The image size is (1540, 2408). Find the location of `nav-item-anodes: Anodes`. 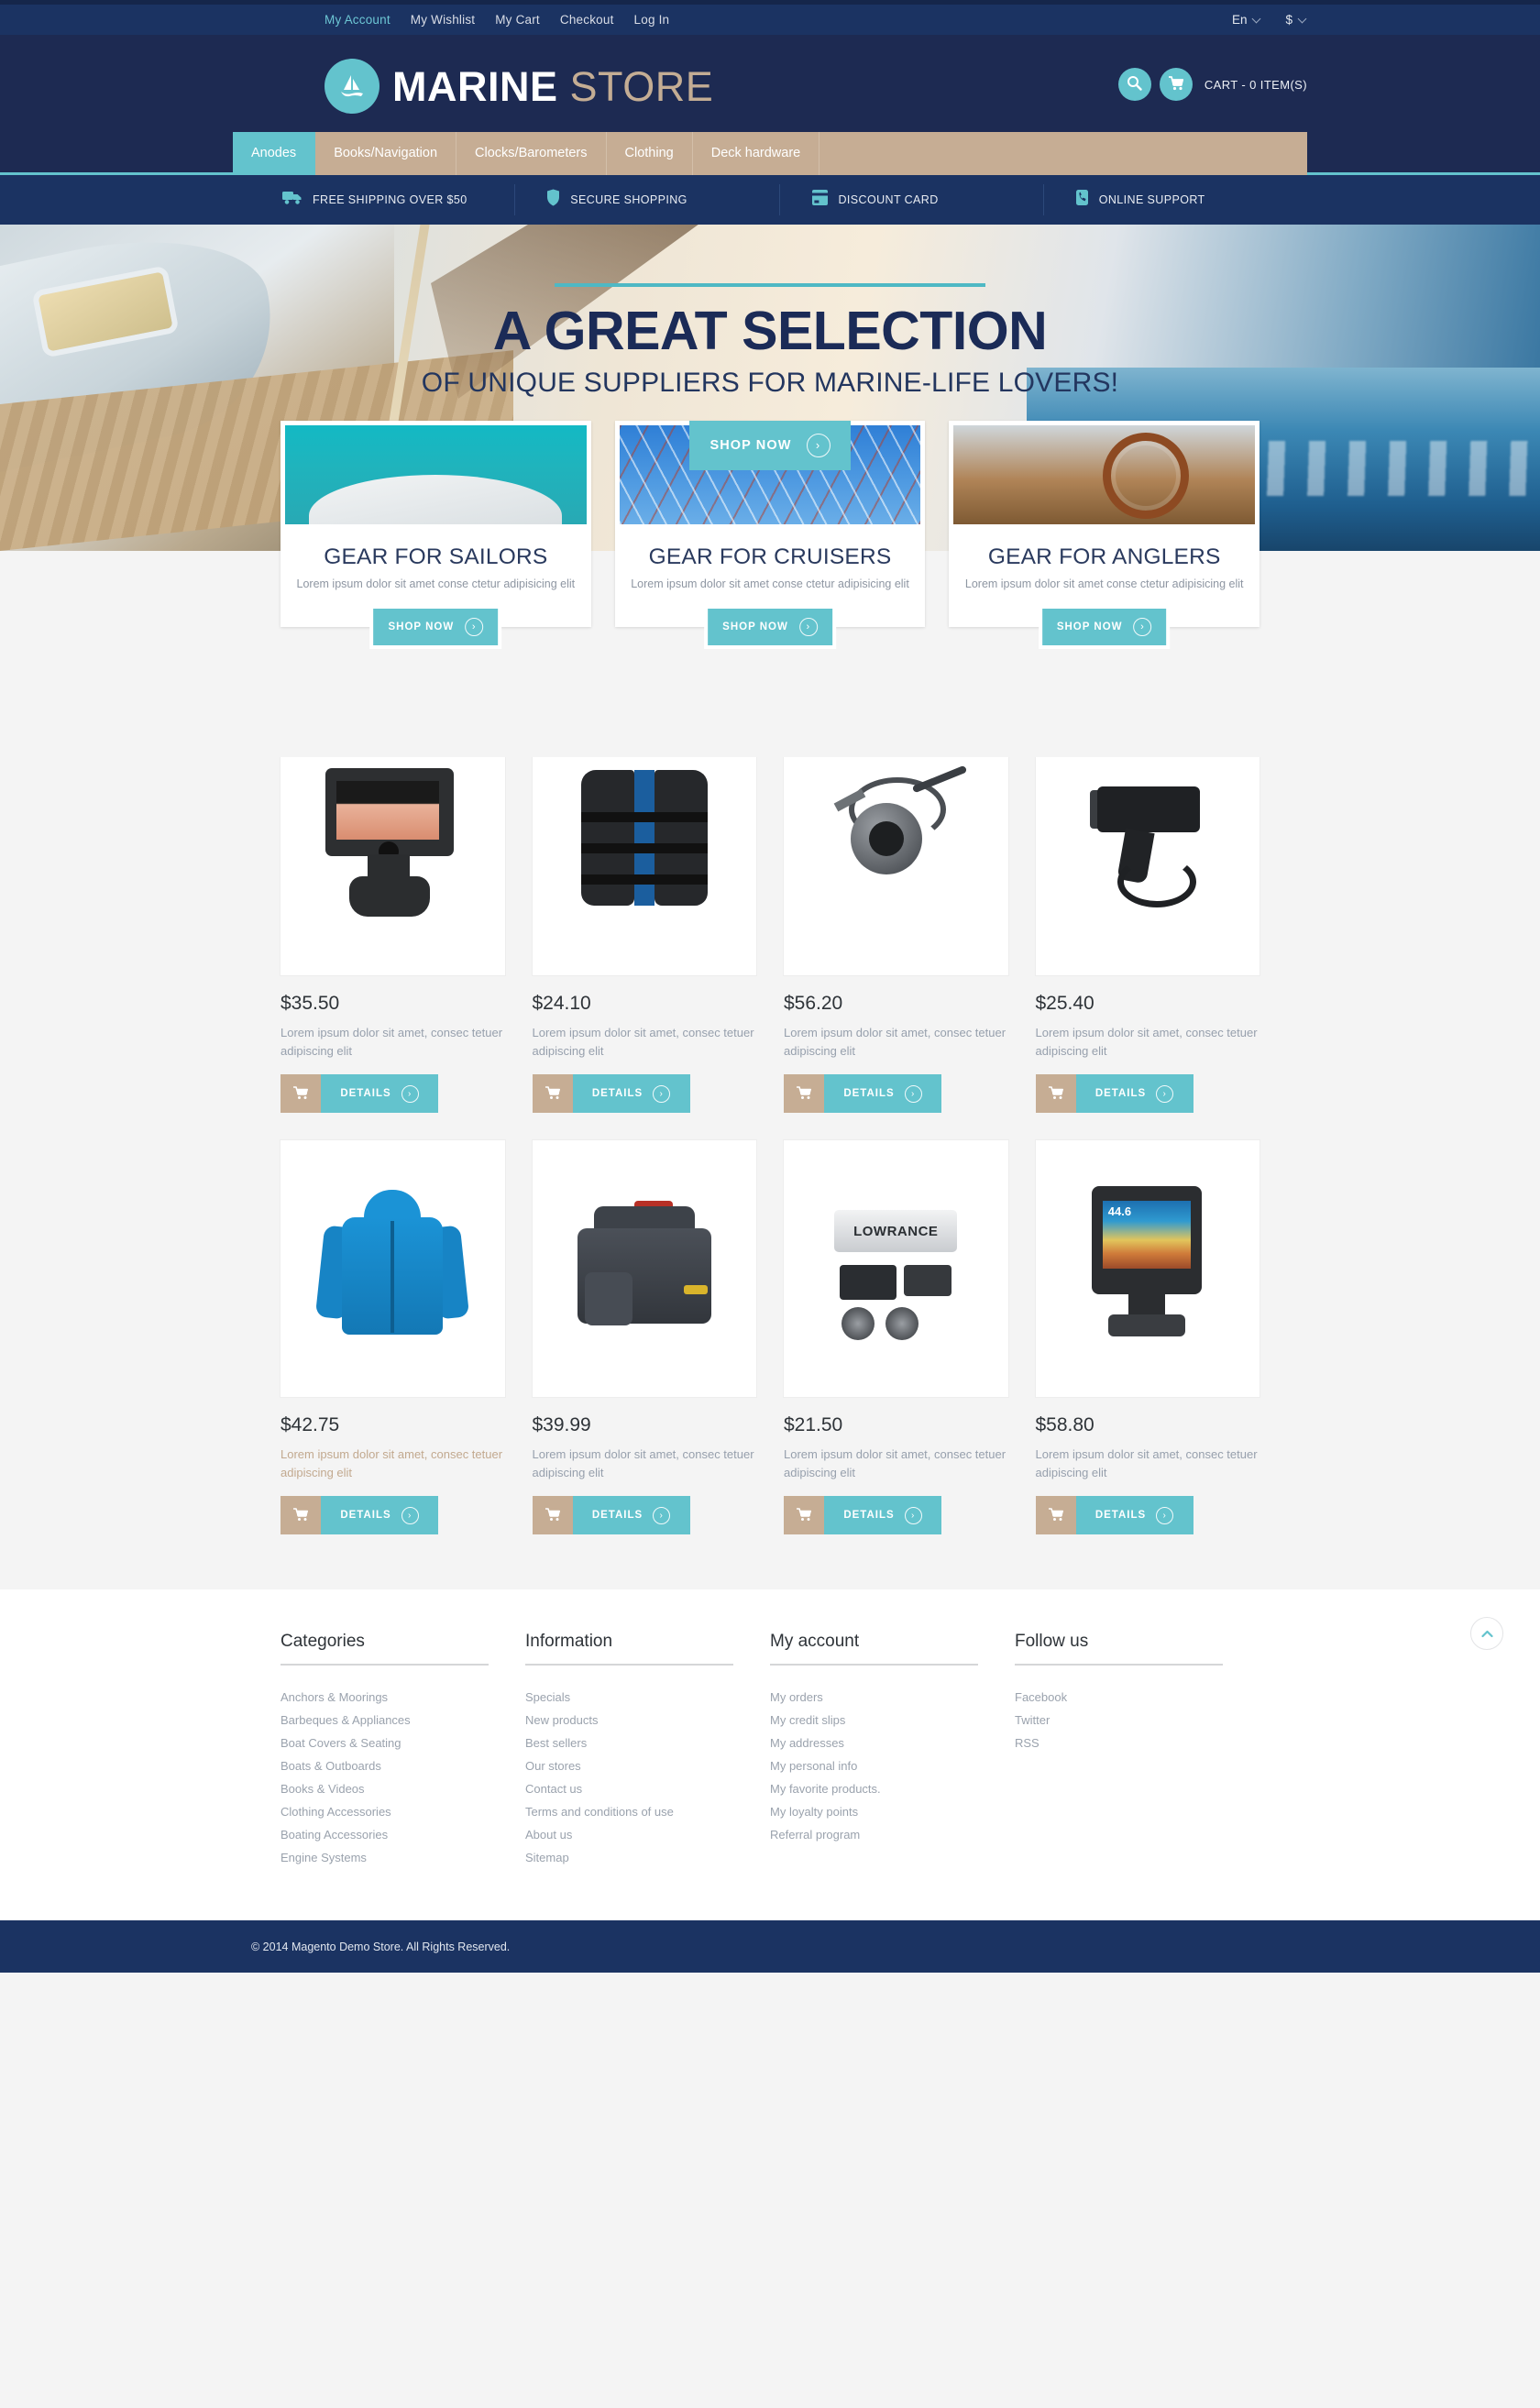

nav-item-anodes: Anodes is located at coordinates (274, 153).